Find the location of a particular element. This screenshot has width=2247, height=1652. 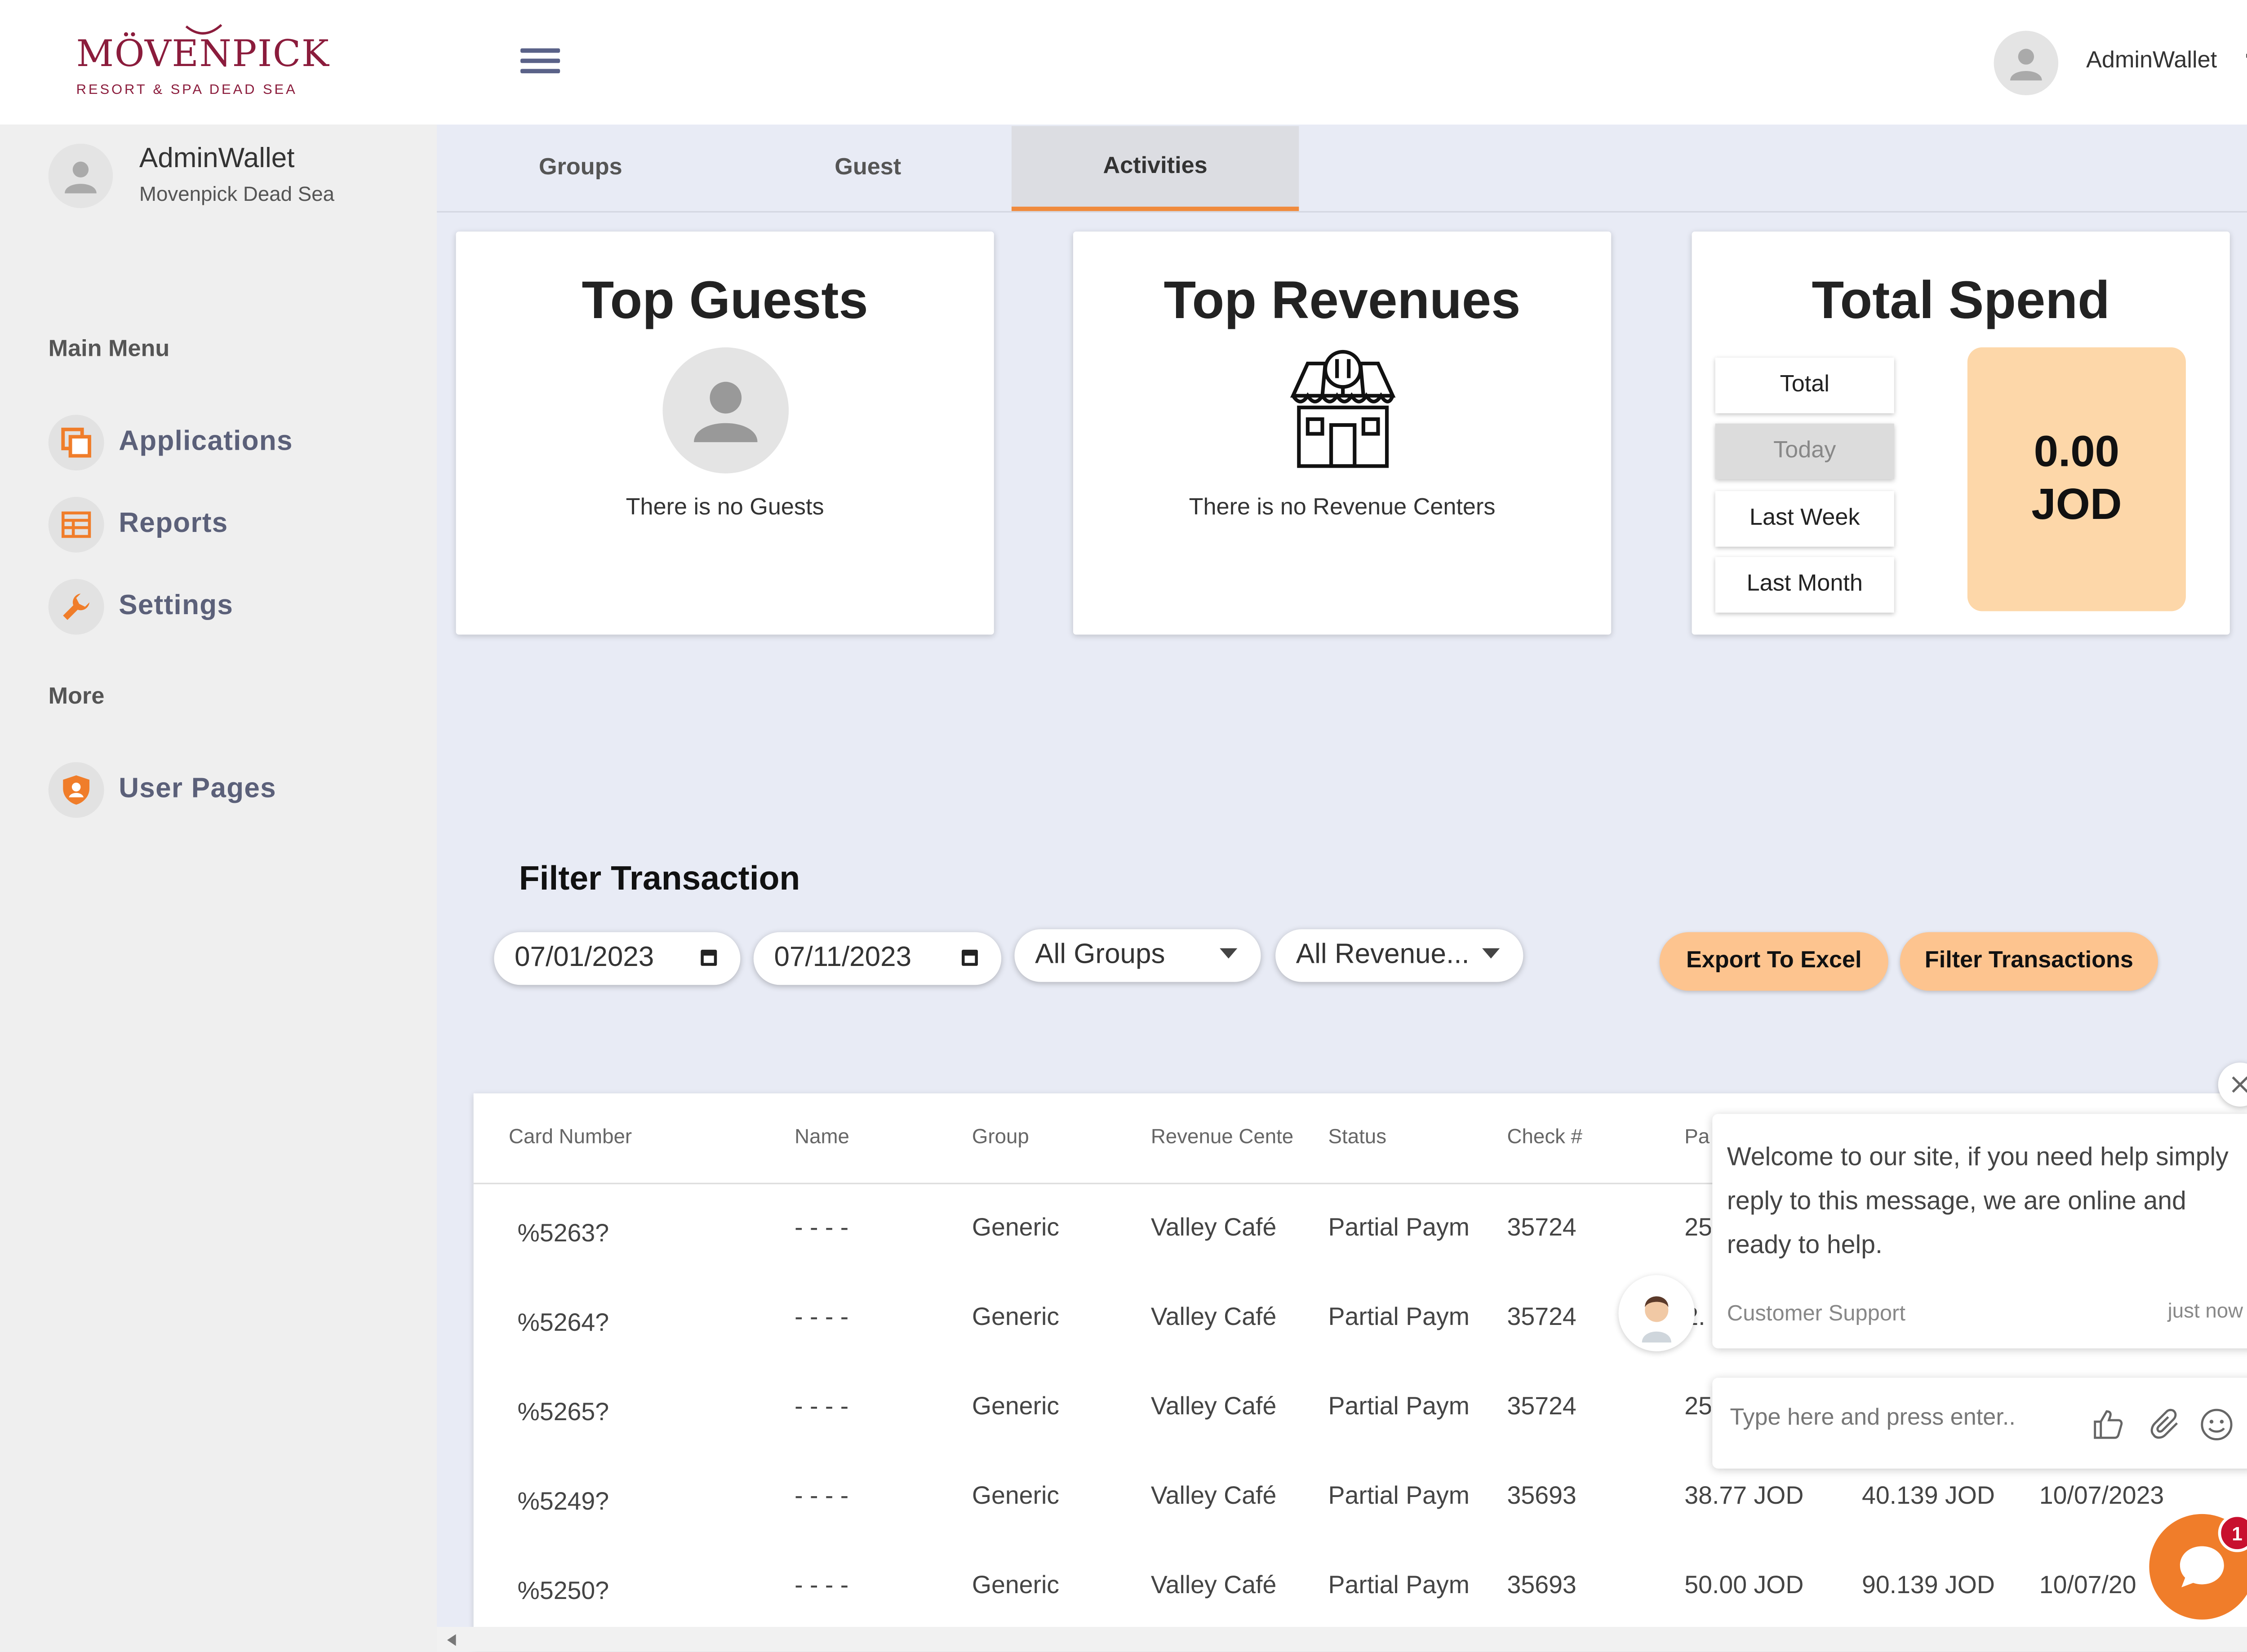

cell-card-number: %5263? is located at coordinates (563, 1233).